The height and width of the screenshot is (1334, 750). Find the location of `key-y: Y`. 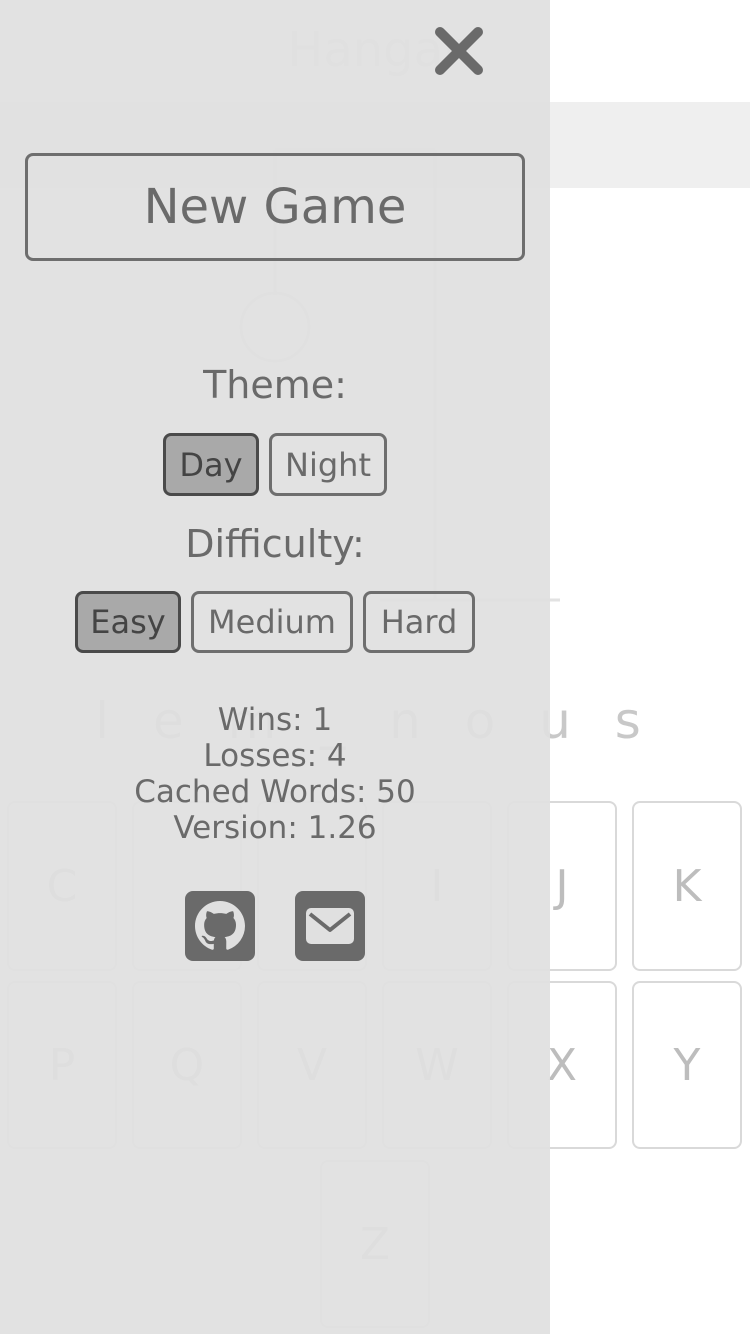

key-y: Y is located at coordinates (687, 1065).